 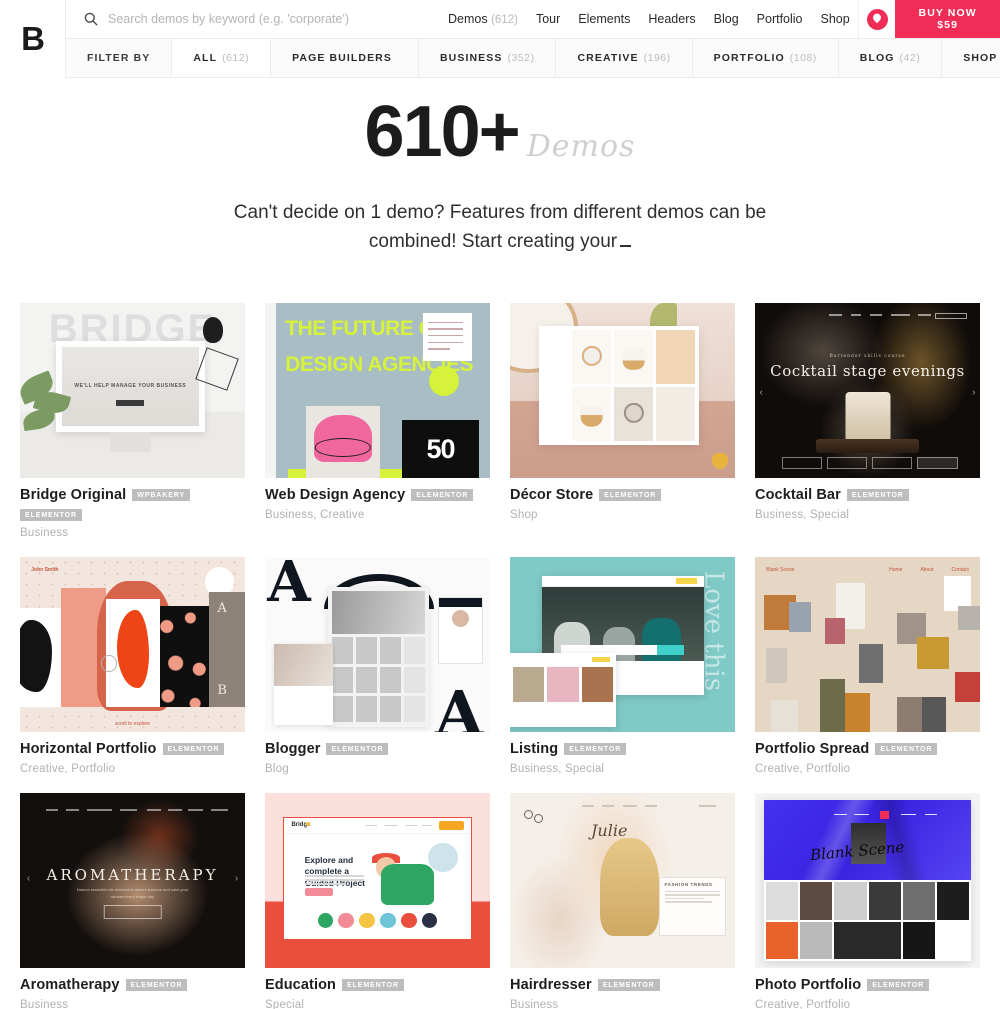 I want to click on filter-label: FILTER BY, so click(x=119, y=58).